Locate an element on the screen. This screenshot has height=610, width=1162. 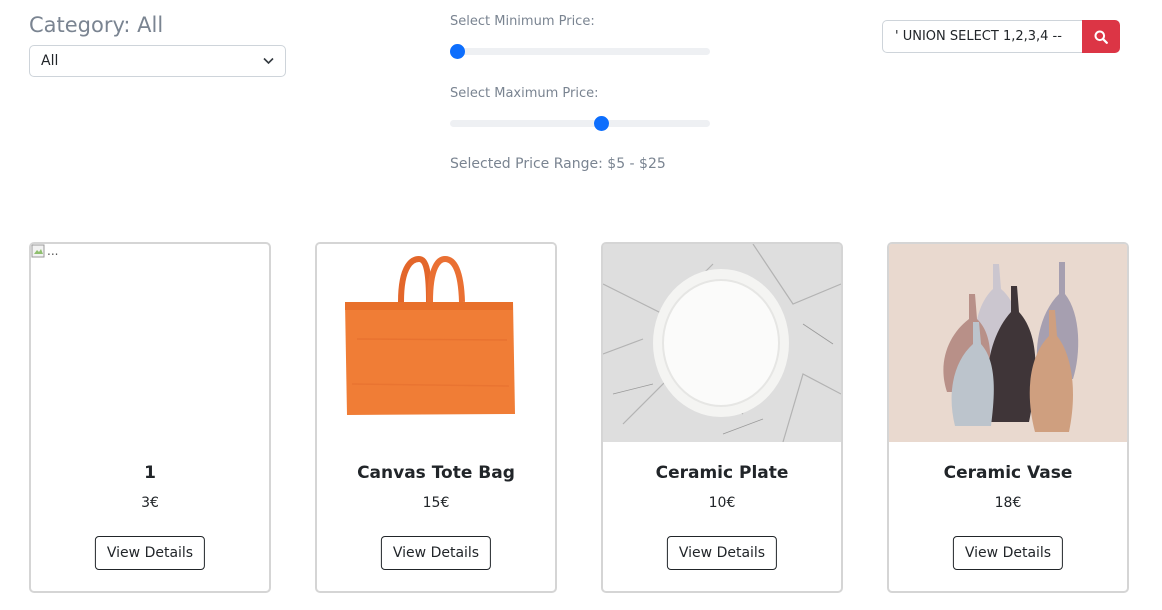
min-price-label: Select Minimum Price: is located at coordinates (522, 21).